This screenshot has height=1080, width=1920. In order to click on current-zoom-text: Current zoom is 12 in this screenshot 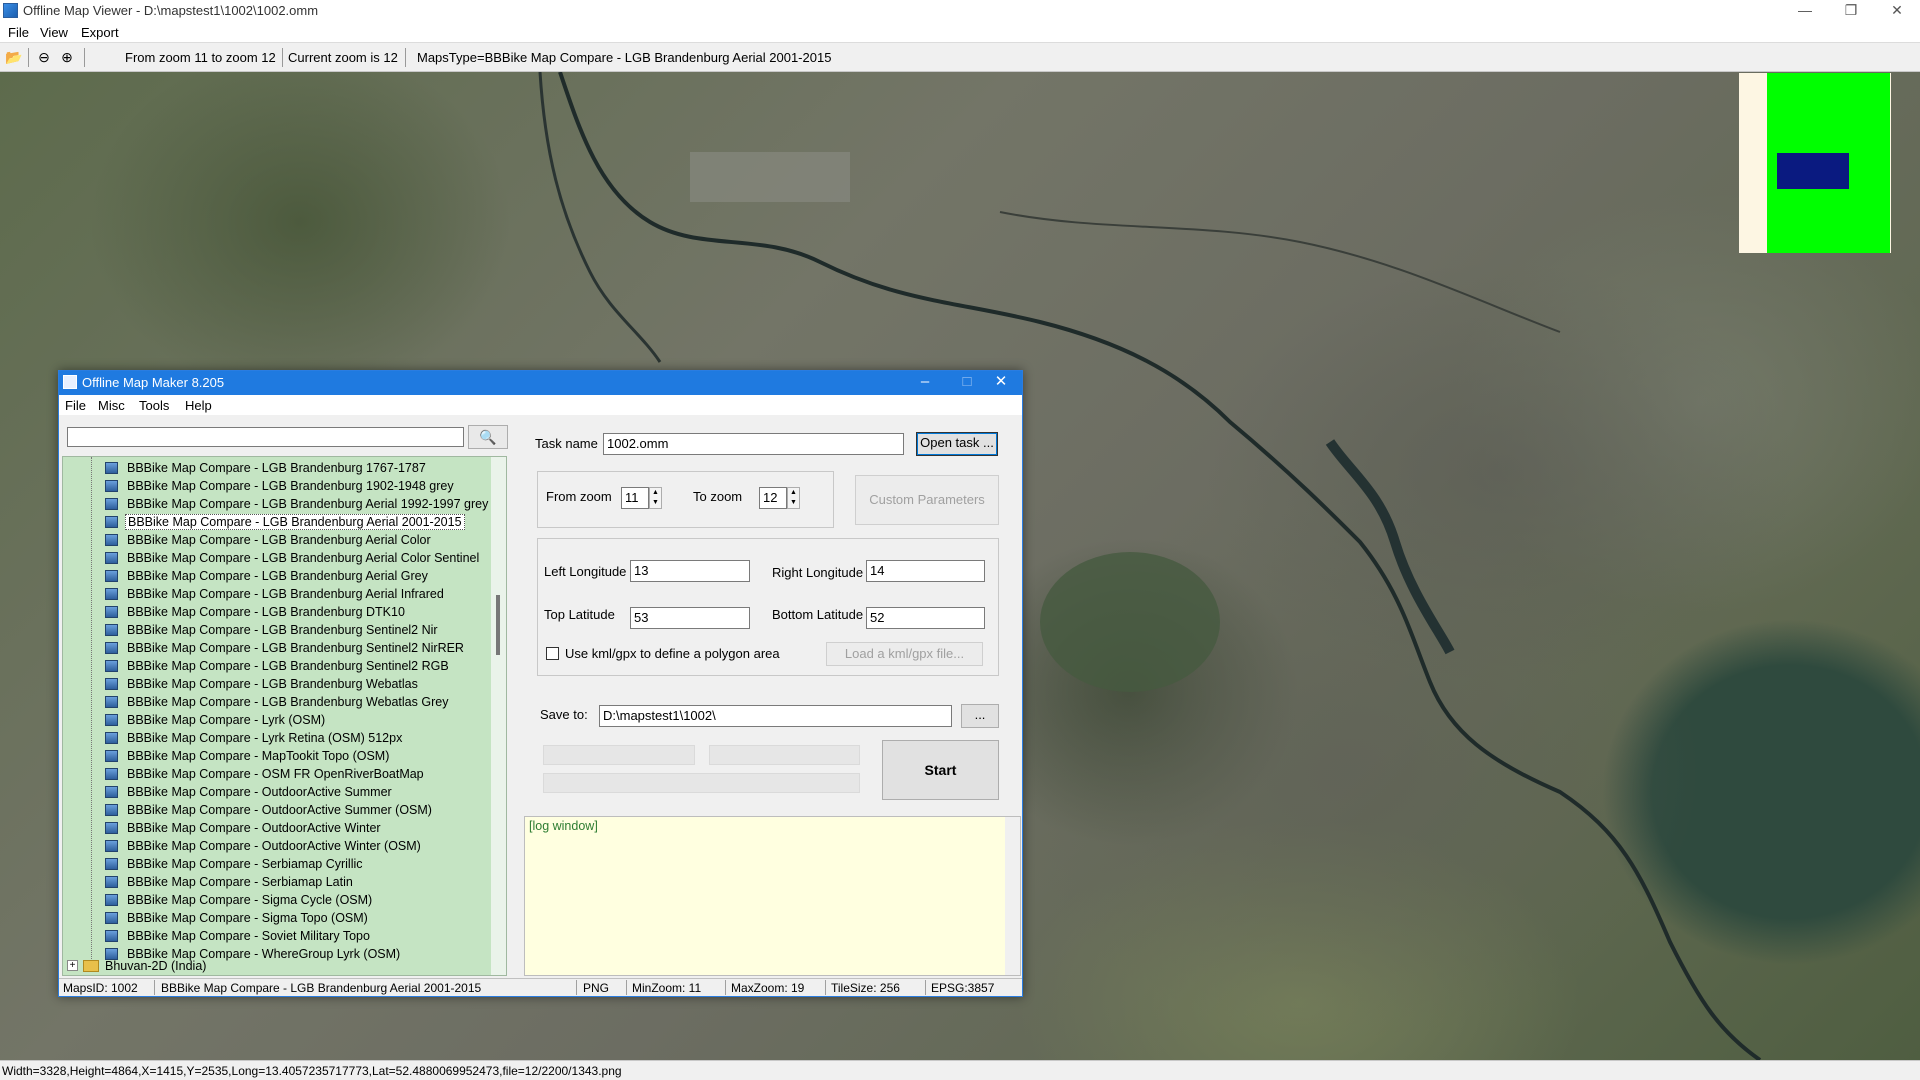, I will do `click(343, 57)`.